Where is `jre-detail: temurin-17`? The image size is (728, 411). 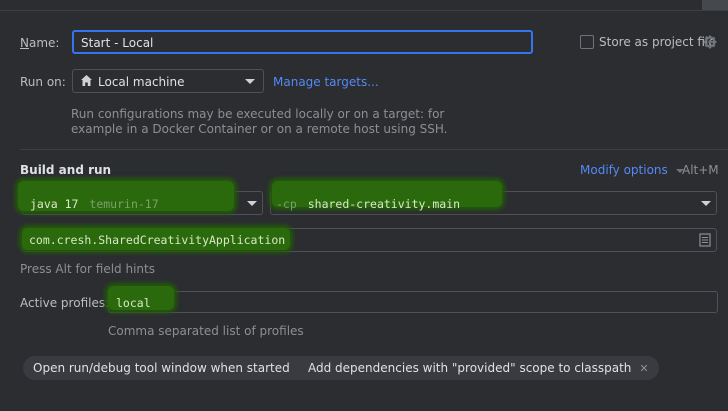 jre-detail: temurin-17 is located at coordinates (124, 204).